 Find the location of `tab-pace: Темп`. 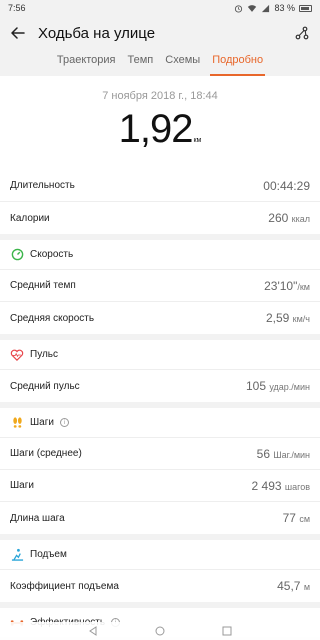

tab-pace: Темп is located at coordinates (141, 63).